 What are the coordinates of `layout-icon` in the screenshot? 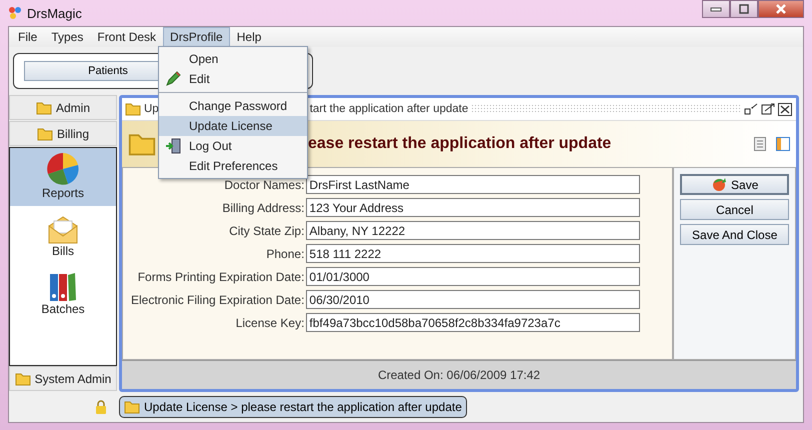 It's located at (783, 144).